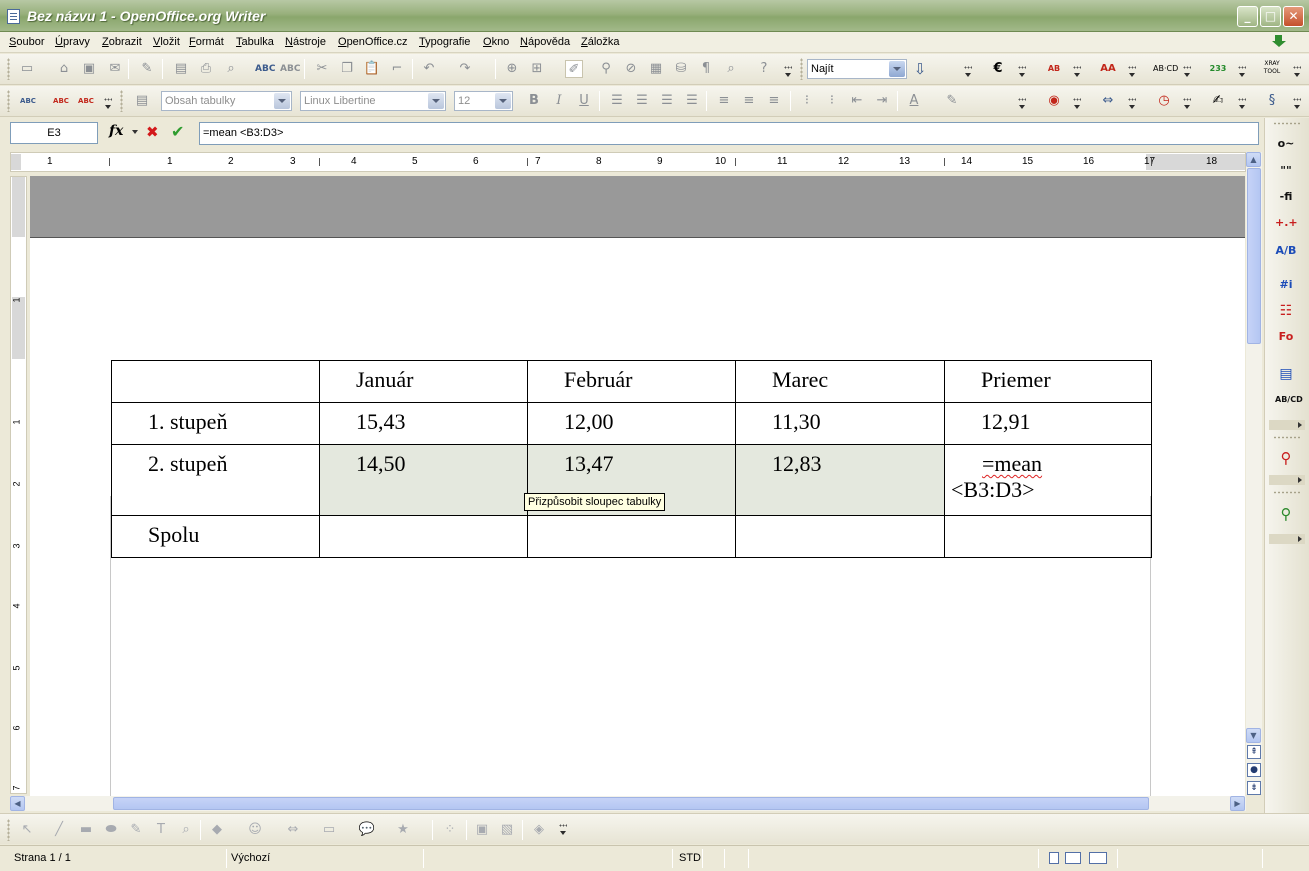 The height and width of the screenshot is (871, 1309). Describe the element at coordinates (8, 69) in the screenshot. I see `toolbar-grip` at that location.